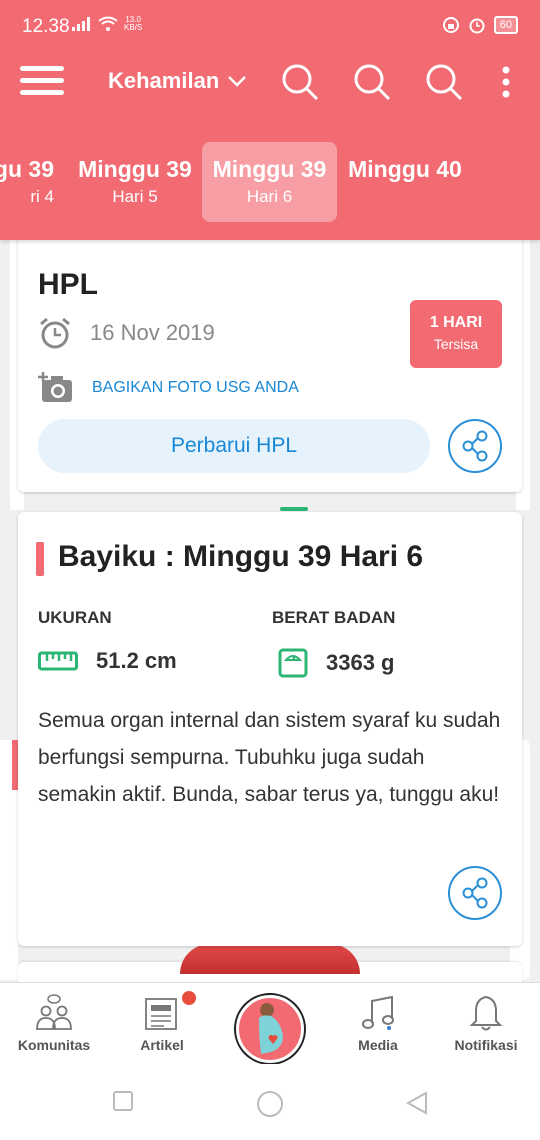 The height and width of the screenshot is (1140, 540). I want to click on size-row: 51.2 cm, so click(107, 661).